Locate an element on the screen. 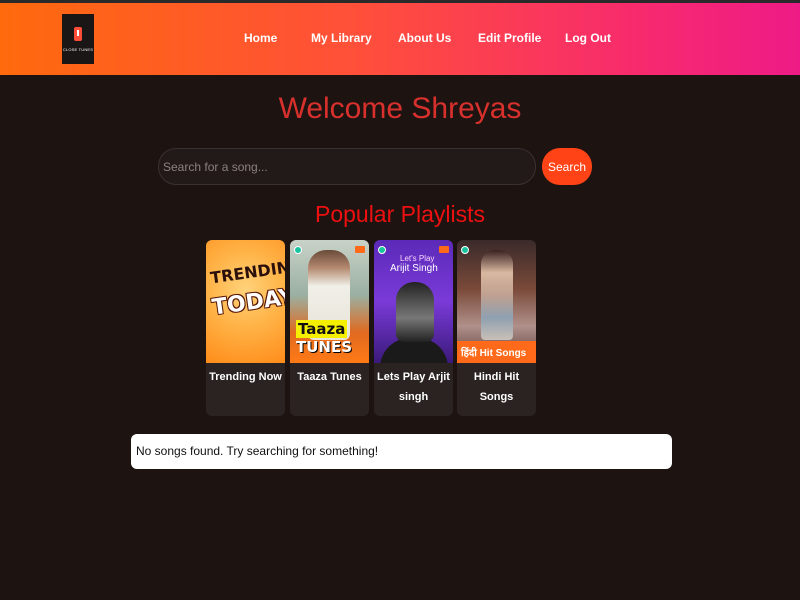 This screenshot has width=800, height=600. playlist-card-taaza-tunes: Taaza TUNES Taaza Tunes is located at coordinates (329, 328).